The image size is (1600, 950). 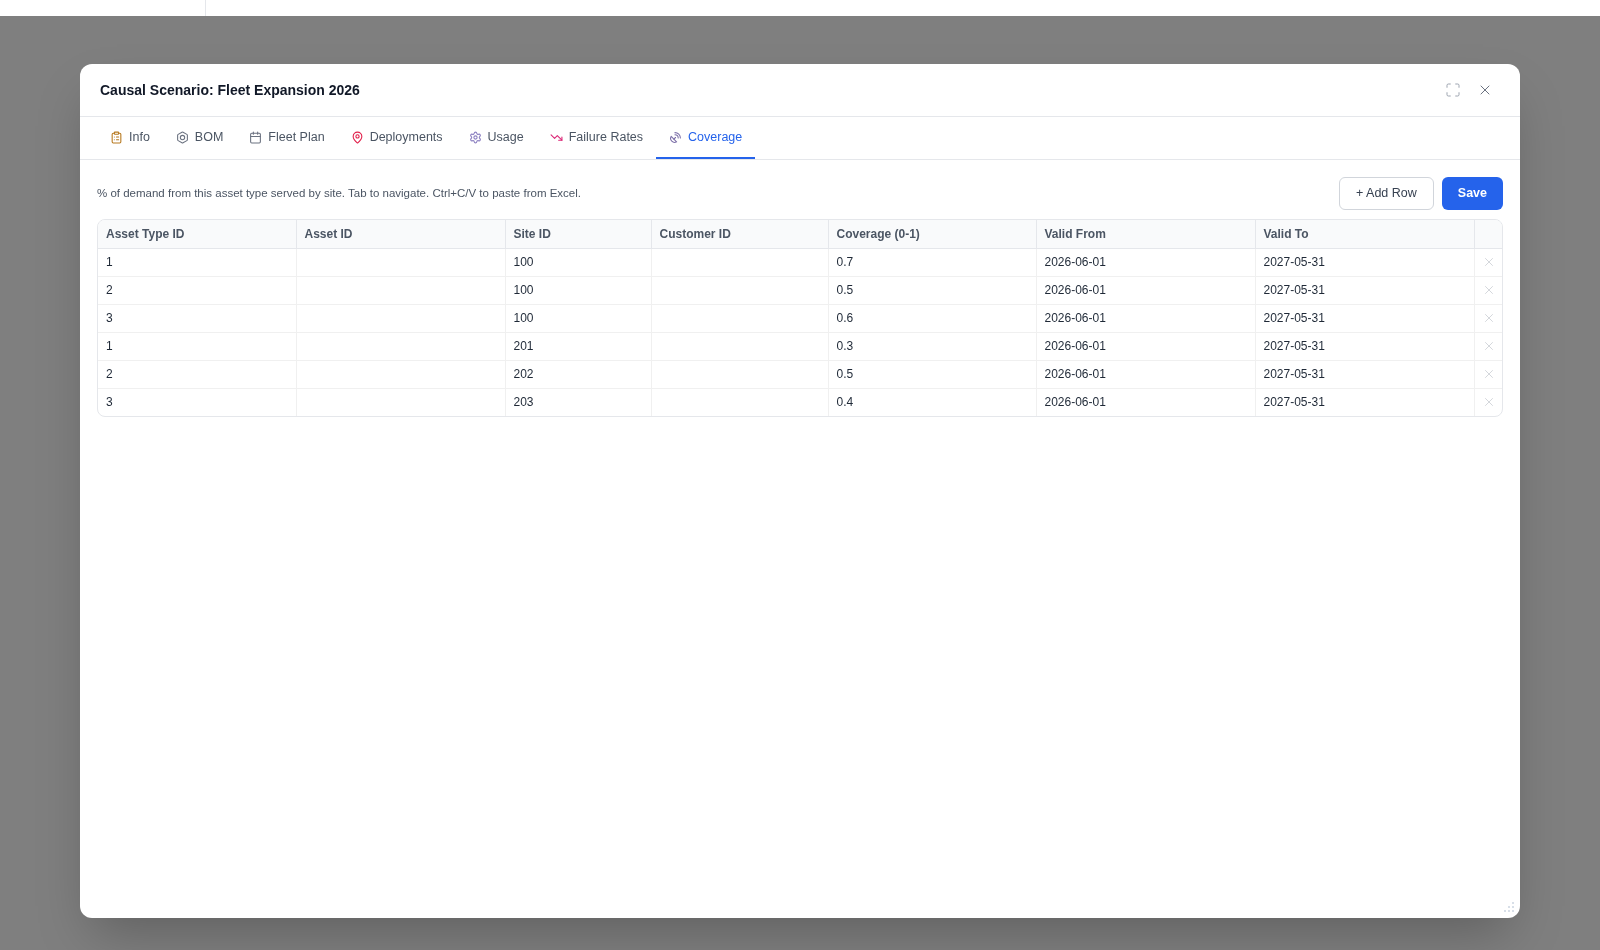 I want to click on hint-text: % of demand from this asset type served by site. Tab to navigate. Ctrl+C/V to paste from Excel., so click(x=339, y=193).